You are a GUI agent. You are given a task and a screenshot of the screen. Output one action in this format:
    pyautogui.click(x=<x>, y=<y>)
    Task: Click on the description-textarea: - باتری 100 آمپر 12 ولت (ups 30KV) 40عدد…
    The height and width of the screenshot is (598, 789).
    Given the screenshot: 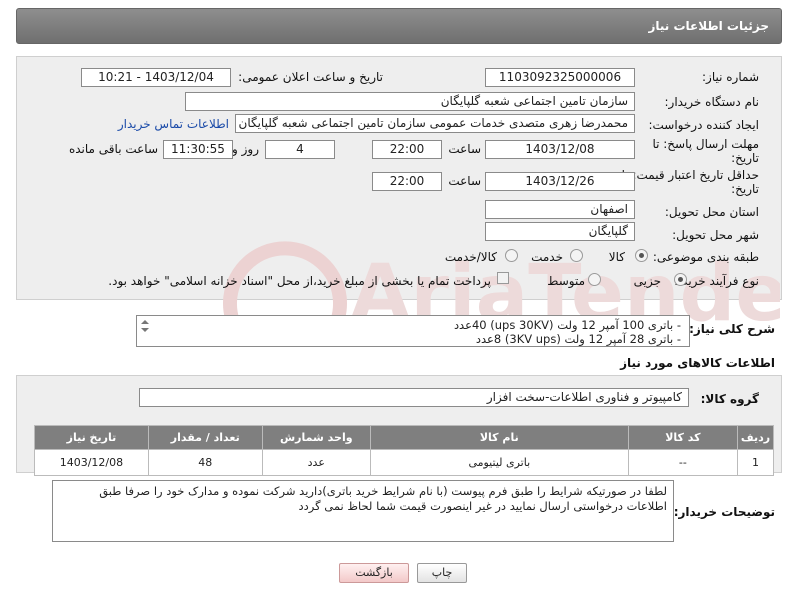 What is the action you would take?
    pyautogui.click(x=413, y=331)
    